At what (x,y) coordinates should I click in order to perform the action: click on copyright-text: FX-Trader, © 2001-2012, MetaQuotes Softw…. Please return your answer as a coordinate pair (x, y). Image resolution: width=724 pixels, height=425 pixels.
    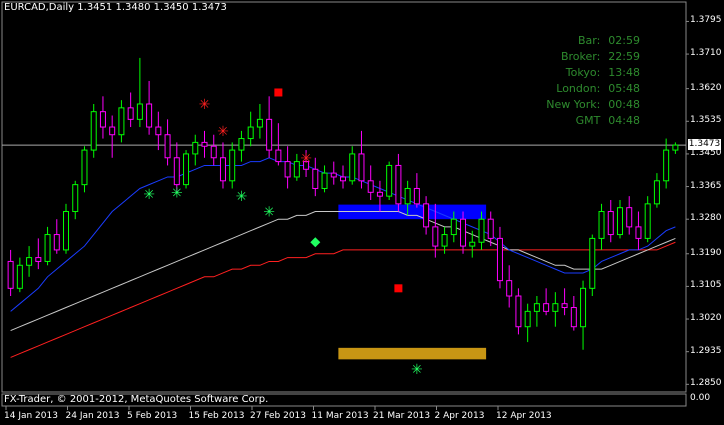
    Looking at the image, I should click on (136, 399).